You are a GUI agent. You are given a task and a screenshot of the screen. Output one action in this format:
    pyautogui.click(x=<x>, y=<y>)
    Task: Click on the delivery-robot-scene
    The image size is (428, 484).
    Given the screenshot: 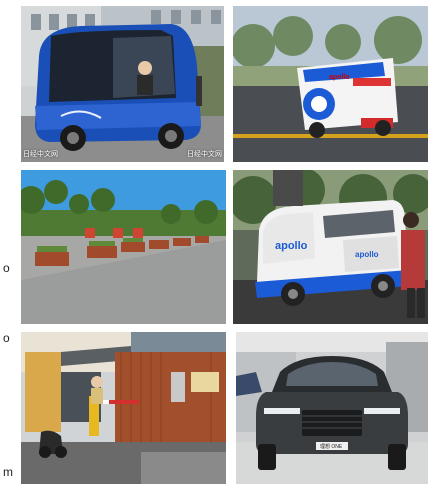 What is the action you would take?
    pyautogui.click(x=330, y=84)
    